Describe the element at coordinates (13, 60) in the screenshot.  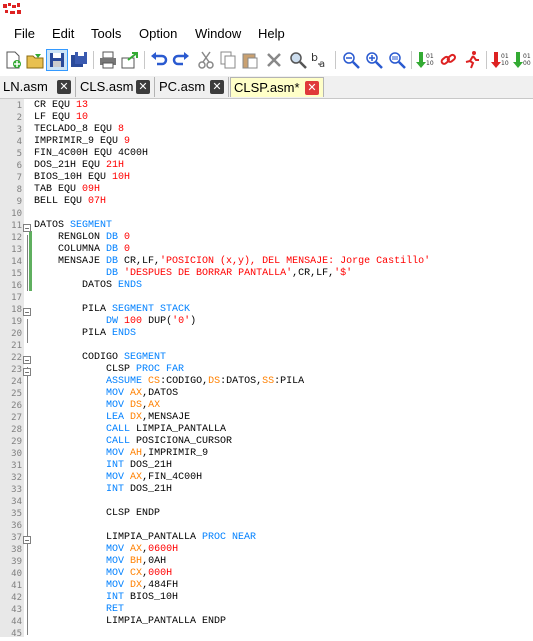
I see `new-file-icon` at that location.